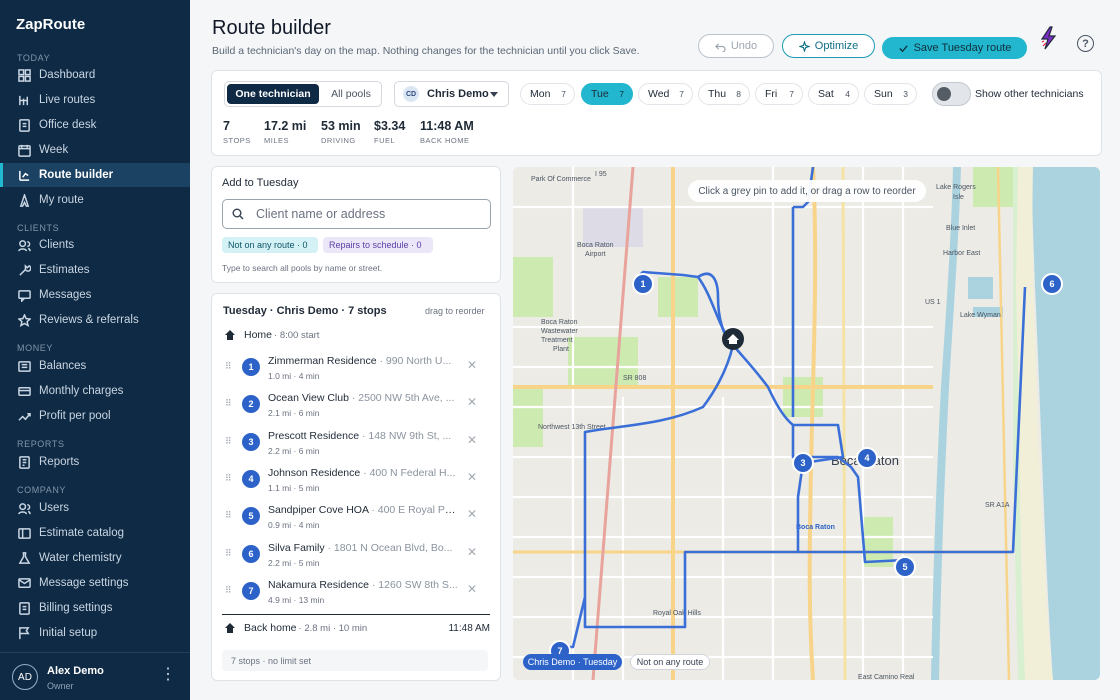 This screenshot has height=700, width=1120. What do you see at coordinates (1048, 40) in the screenshot?
I see `lightning-bolt-icon` at bounding box center [1048, 40].